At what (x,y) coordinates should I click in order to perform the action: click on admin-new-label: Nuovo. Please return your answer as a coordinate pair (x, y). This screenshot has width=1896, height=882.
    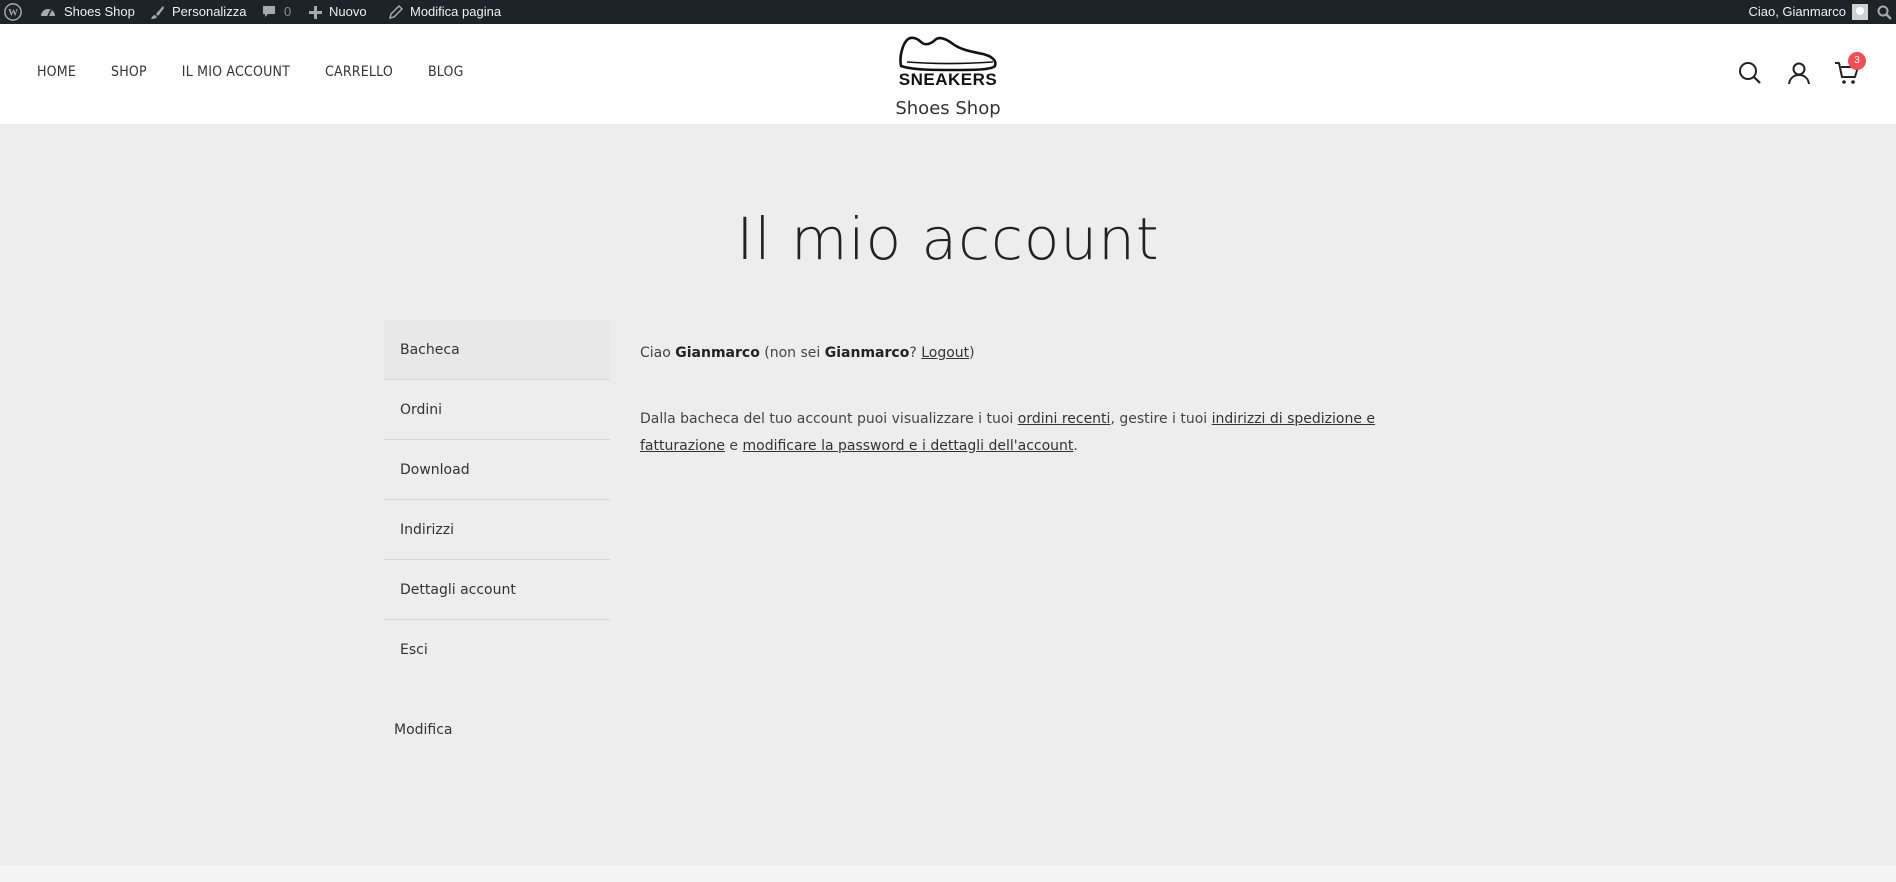
    Looking at the image, I should click on (348, 11).